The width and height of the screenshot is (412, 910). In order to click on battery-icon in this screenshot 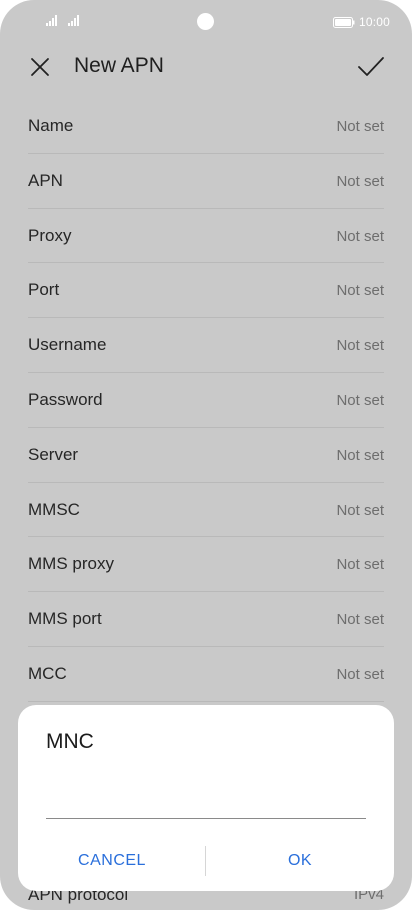, I will do `click(344, 22)`.